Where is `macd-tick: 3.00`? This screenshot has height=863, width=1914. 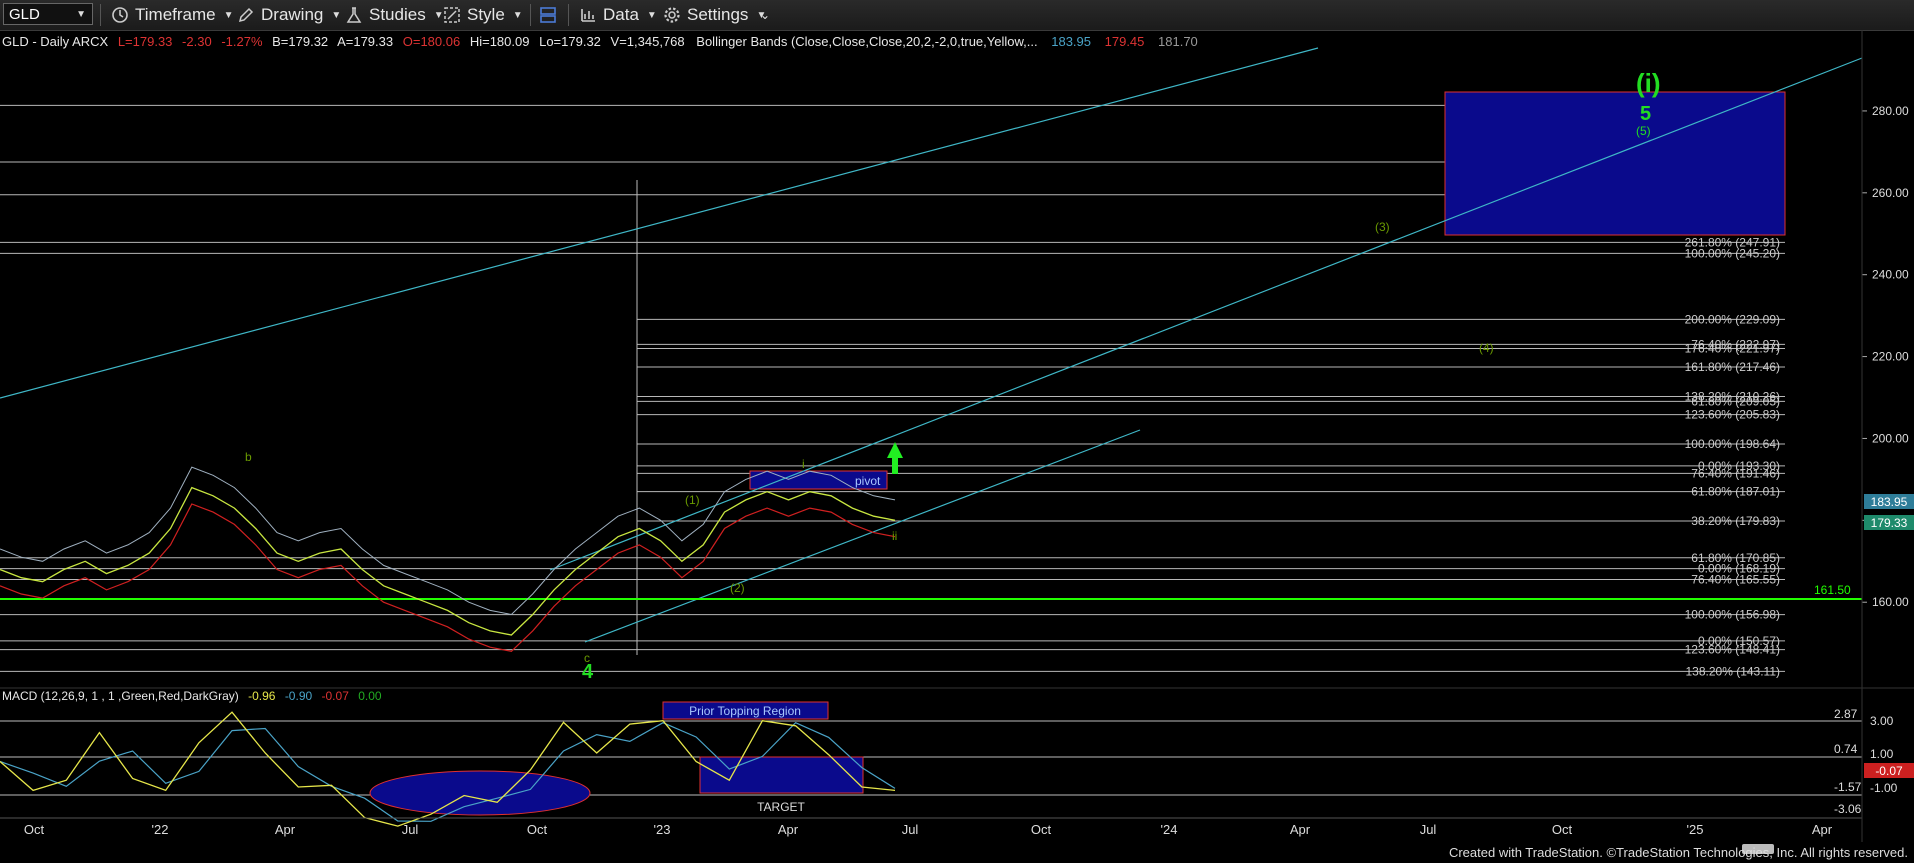
macd-tick: 3.00 is located at coordinates (1882, 721).